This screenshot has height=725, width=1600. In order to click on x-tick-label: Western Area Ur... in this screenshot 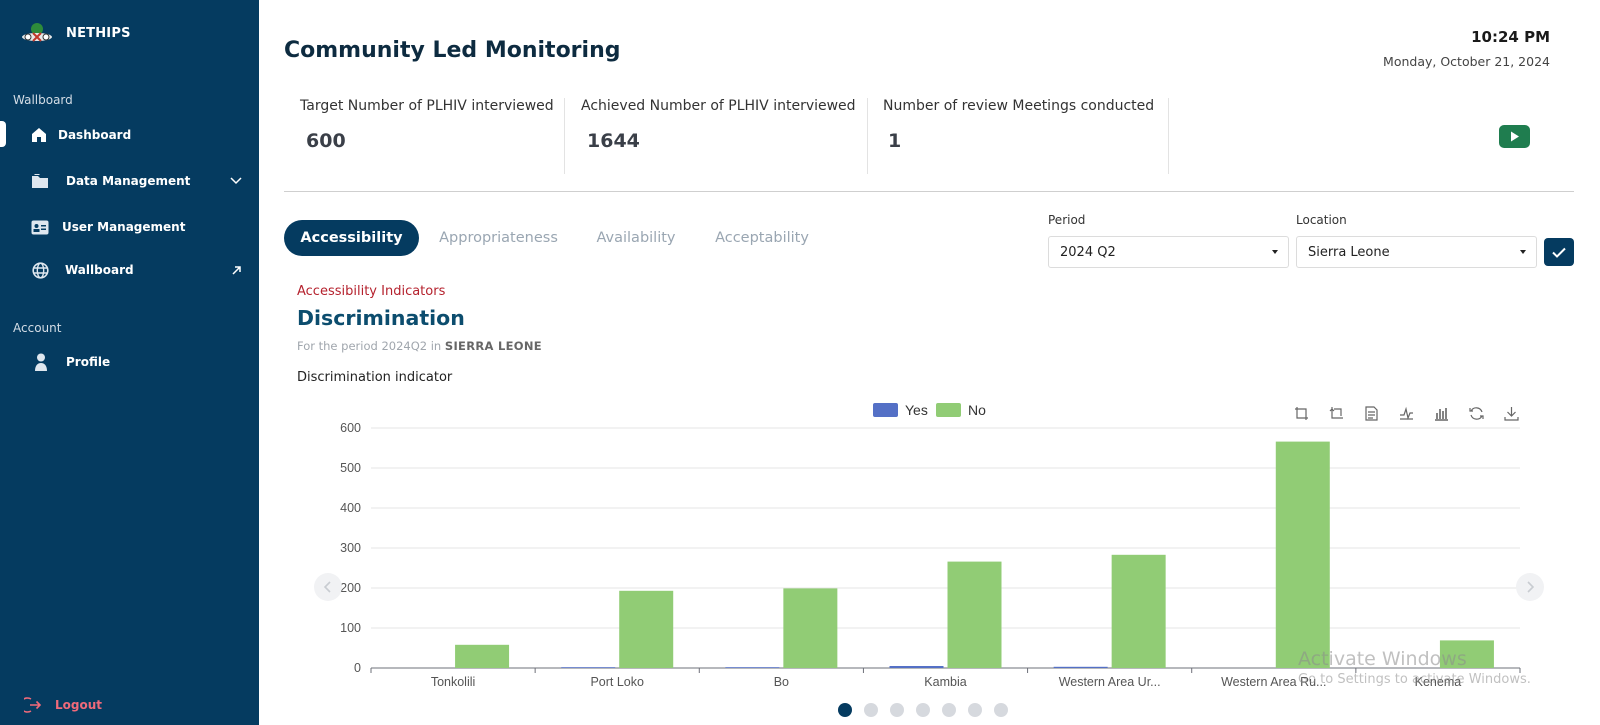, I will do `click(1110, 682)`.